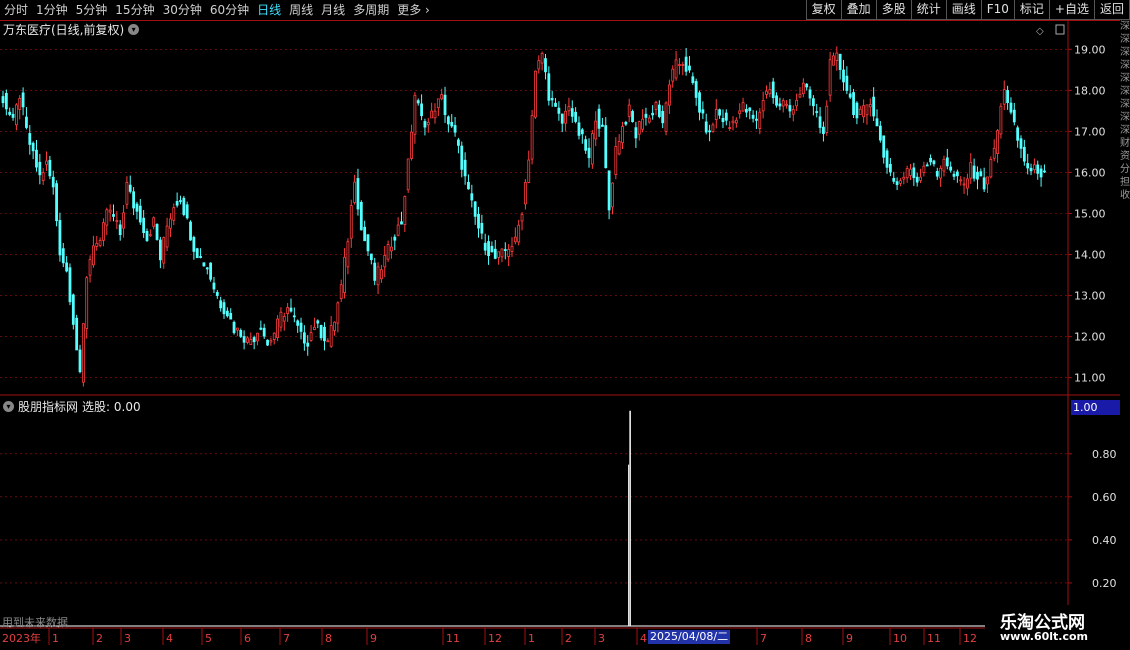 The image size is (1130, 650). Describe the element at coordinates (247, 638) in the screenshot. I see `x-month-label: 6` at that location.